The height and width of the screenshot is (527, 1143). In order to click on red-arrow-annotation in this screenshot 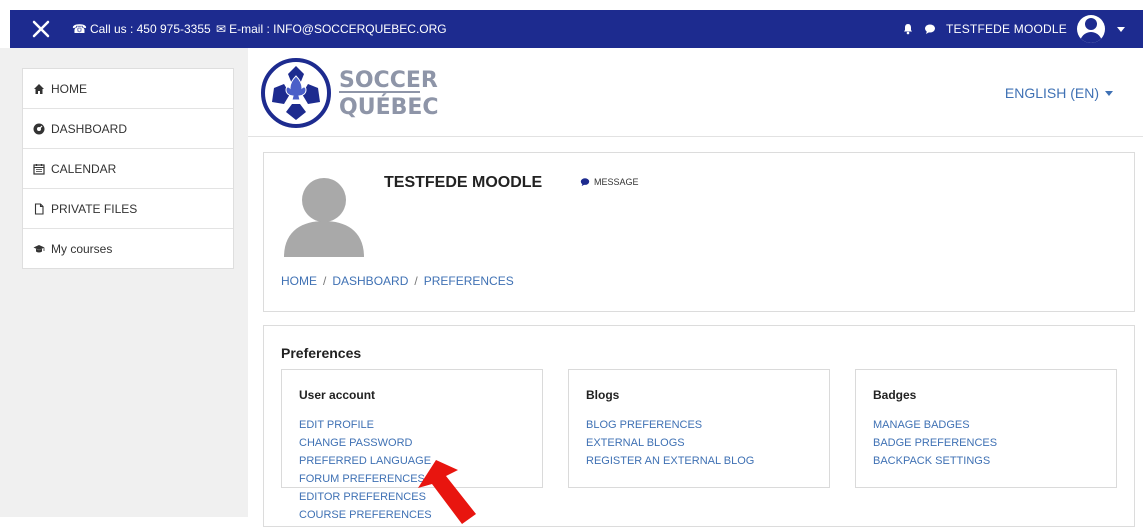, I will do `click(447, 492)`.